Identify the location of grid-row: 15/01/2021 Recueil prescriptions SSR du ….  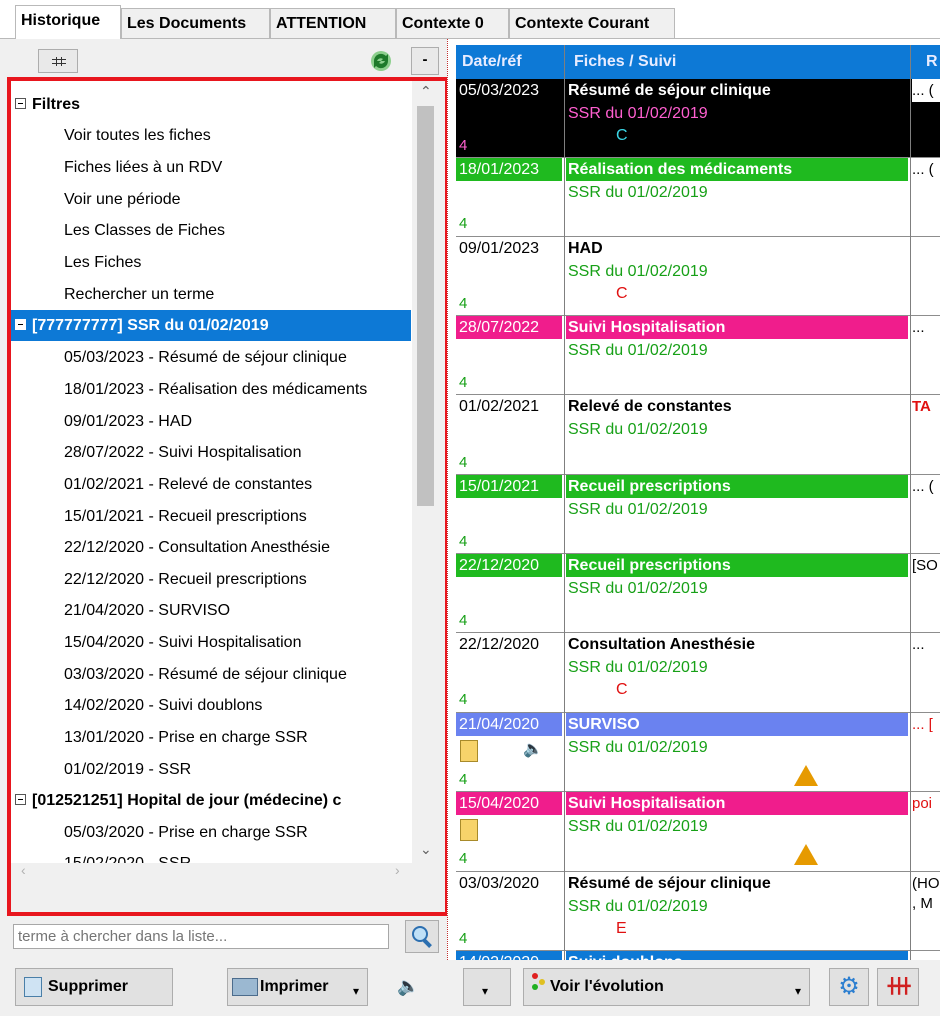
(698, 514).